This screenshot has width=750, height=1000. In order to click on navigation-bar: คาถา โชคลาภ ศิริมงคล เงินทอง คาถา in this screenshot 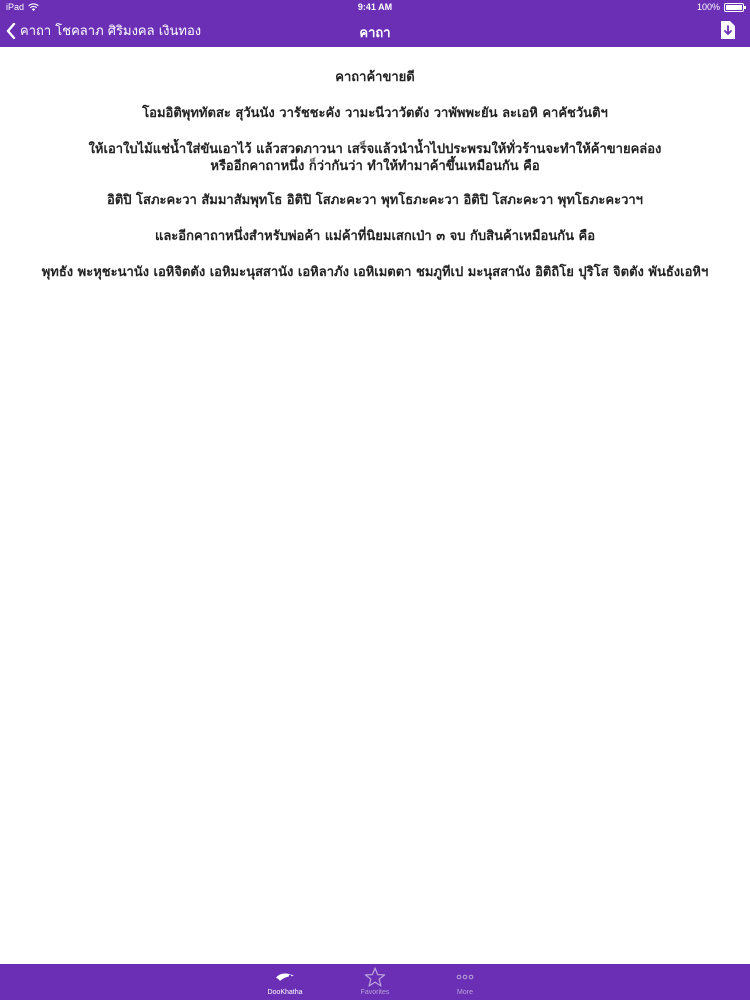, I will do `click(375, 30)`.